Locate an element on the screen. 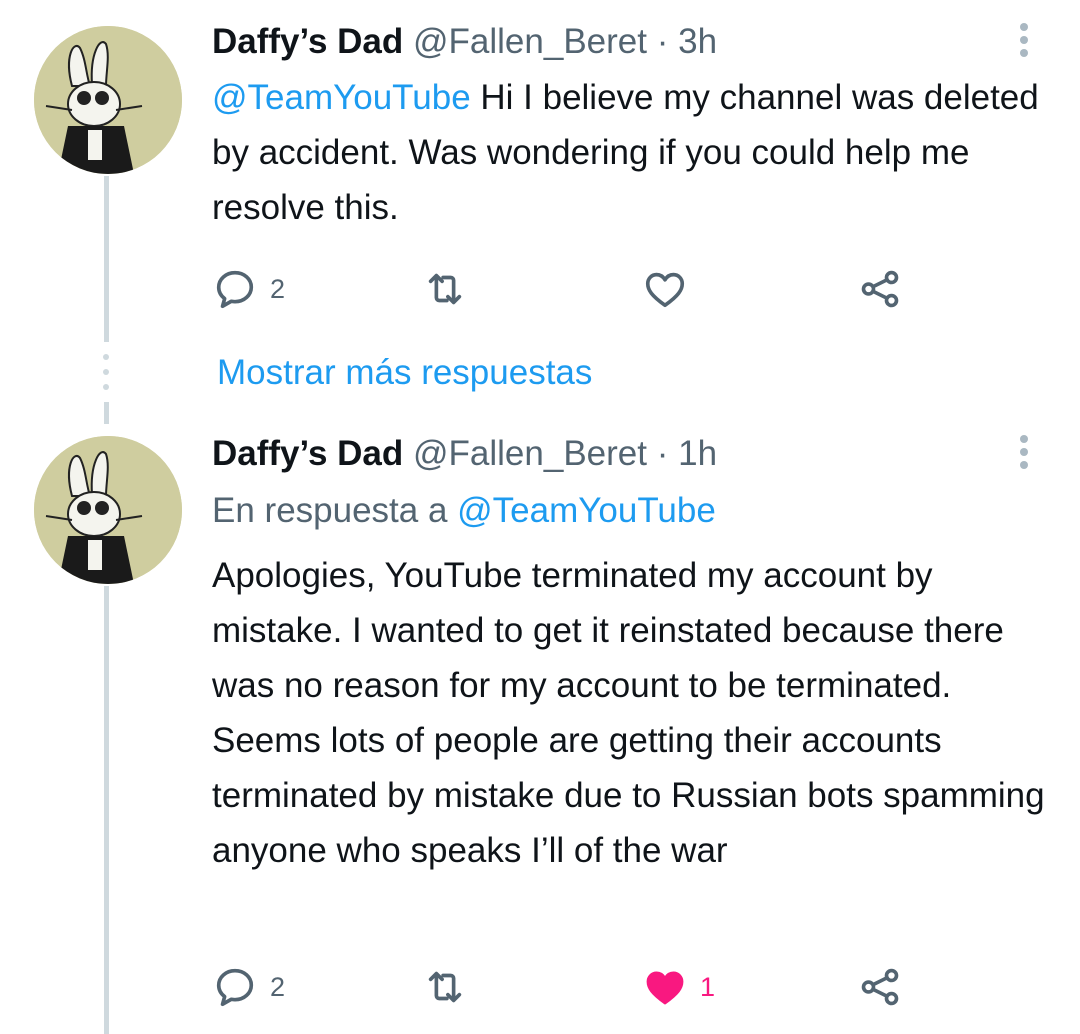  tweet-actions: 2 is located at coordinates (592, 289).